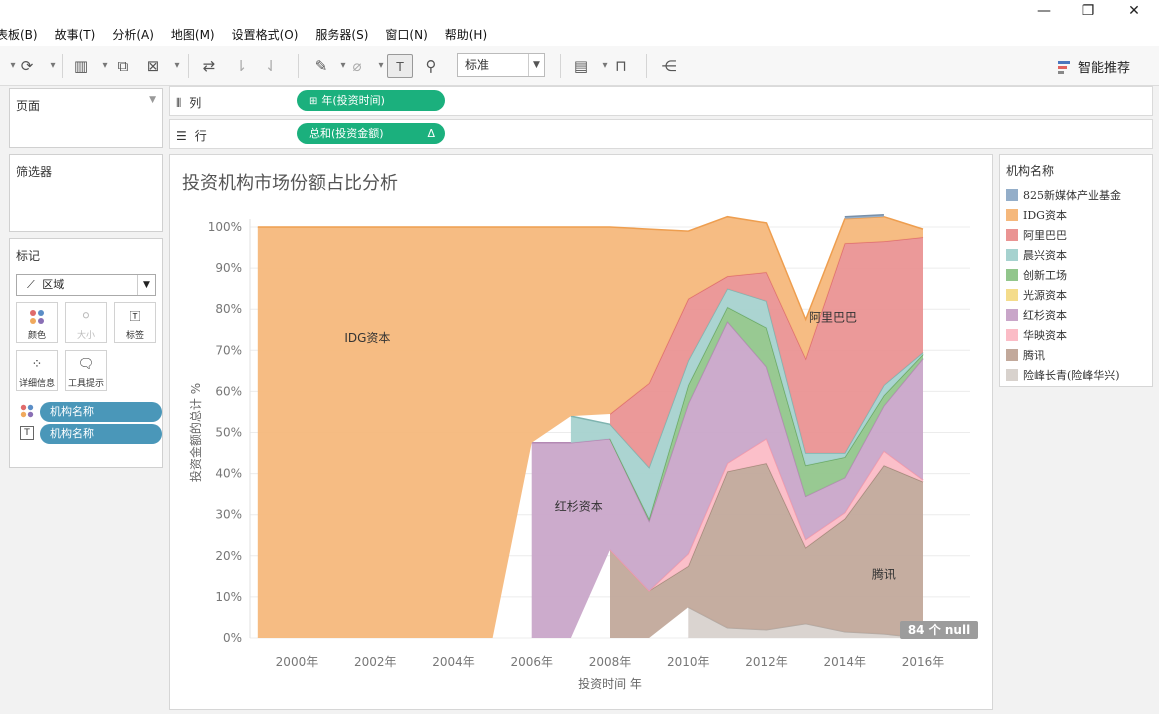  I want to click on x-tick-label: 2010年, so click(688, 662).